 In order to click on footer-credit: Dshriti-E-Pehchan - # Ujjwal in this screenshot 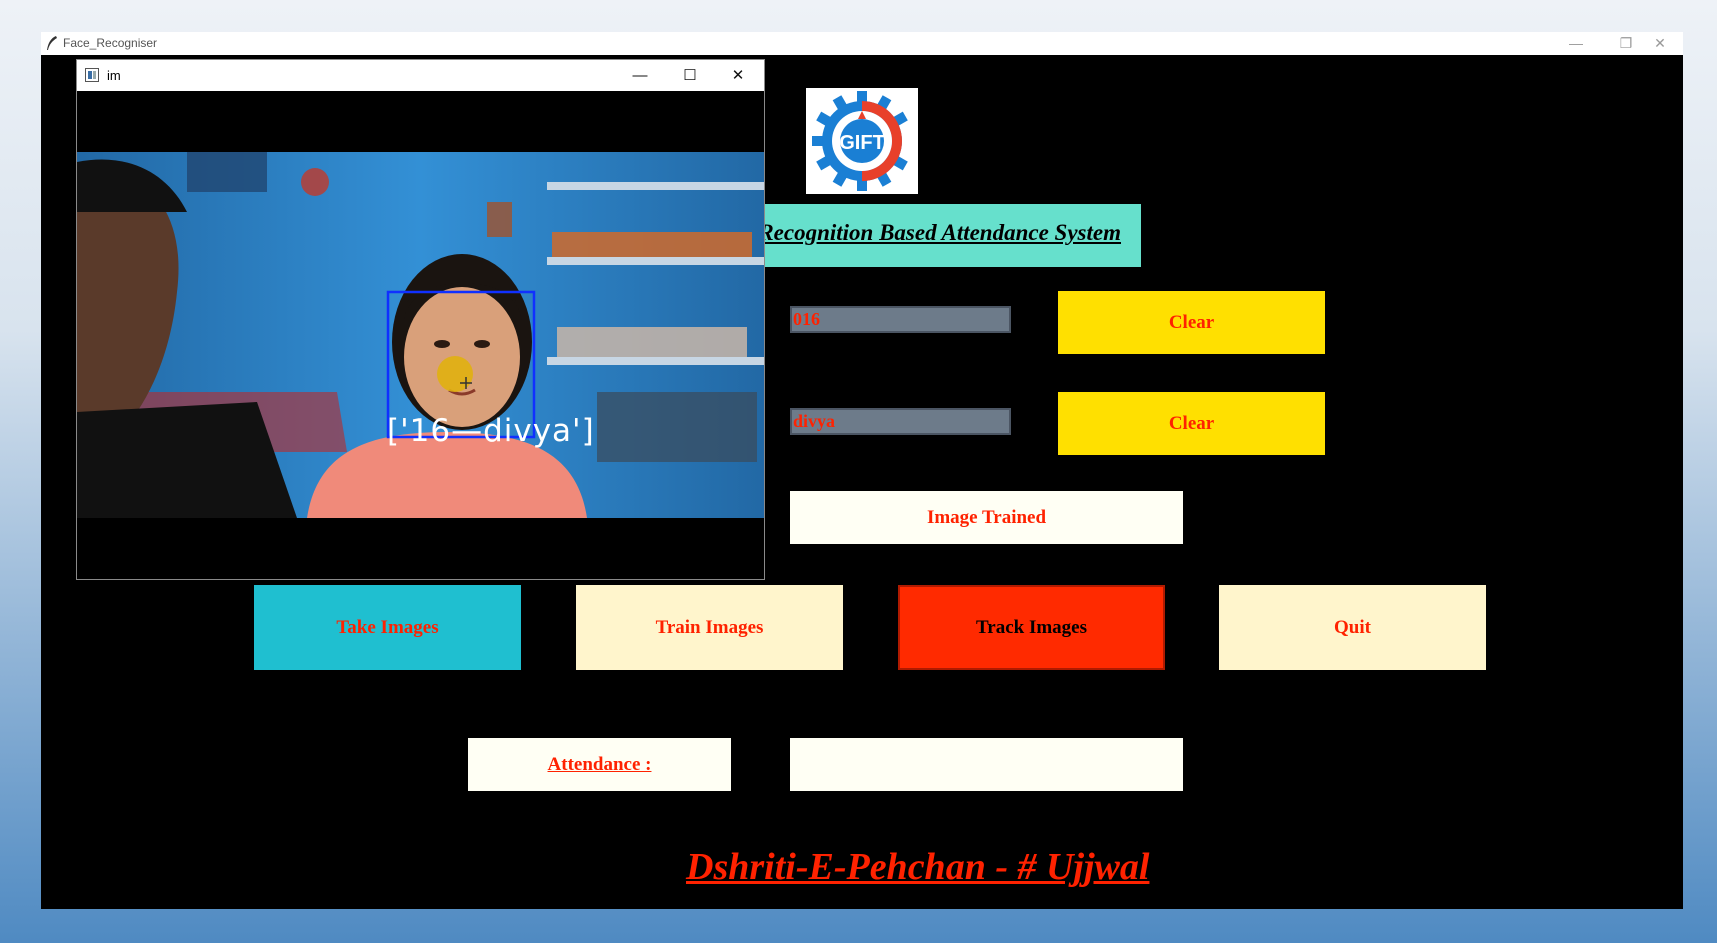, I will do `click(918, 867)`.